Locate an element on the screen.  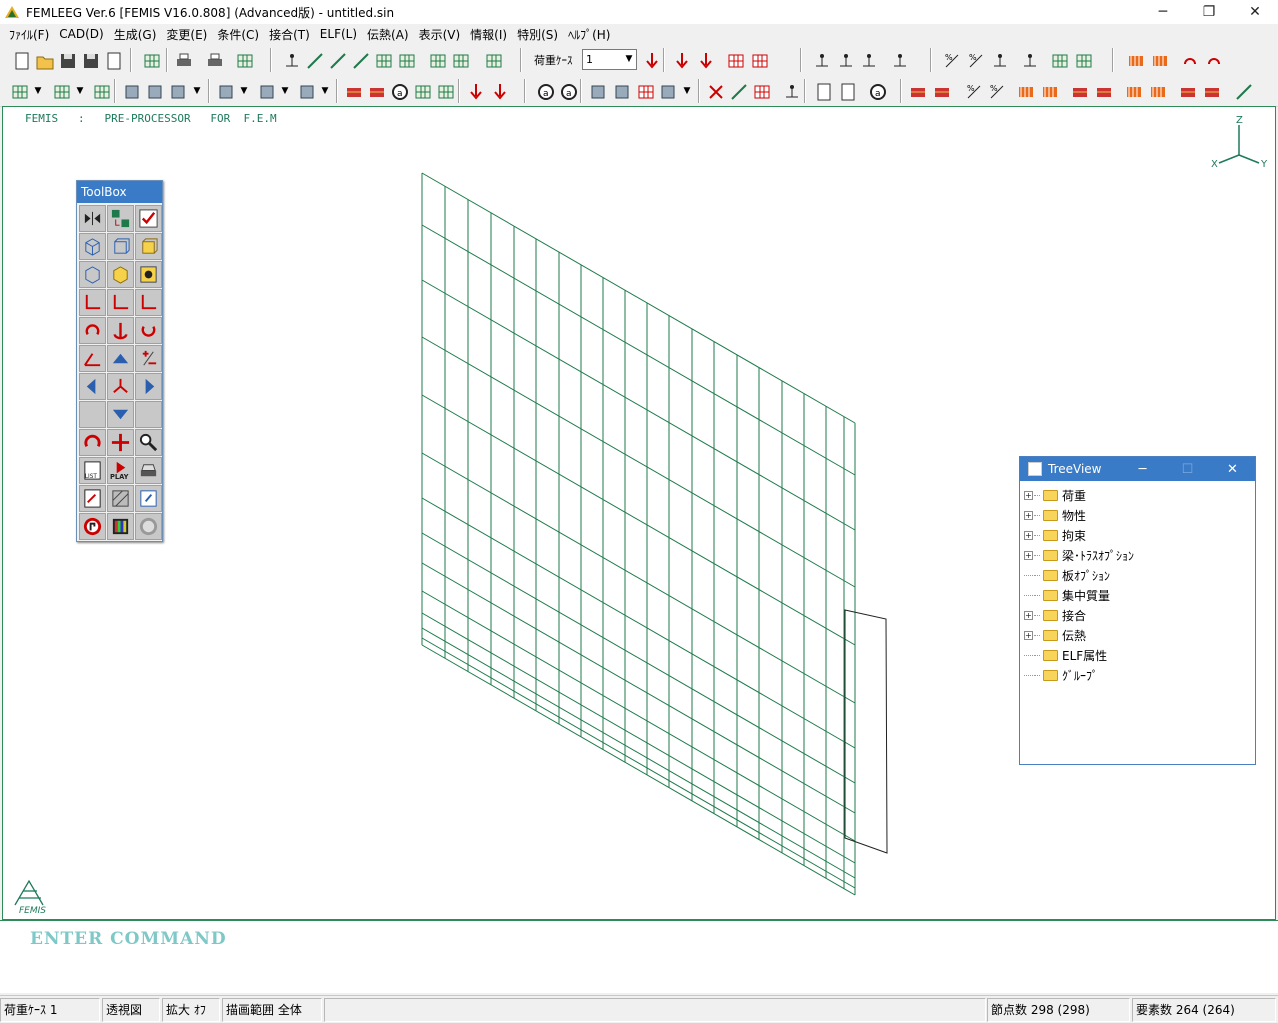
list-icon is located at coordinates (823, 91).